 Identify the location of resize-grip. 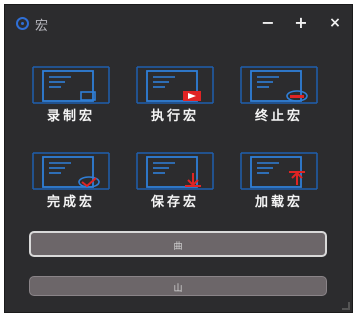
(346, 306).